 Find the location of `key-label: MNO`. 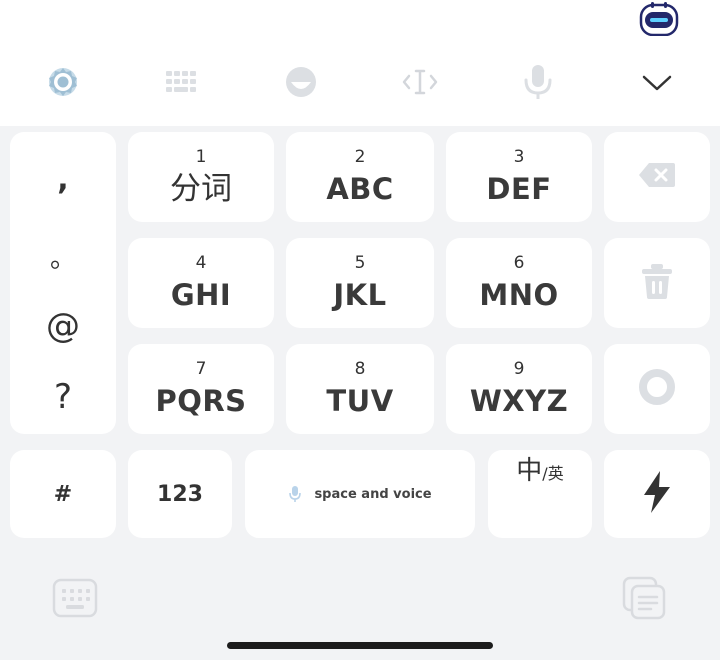

key-label: MNO is located at coordinates (519, 295).